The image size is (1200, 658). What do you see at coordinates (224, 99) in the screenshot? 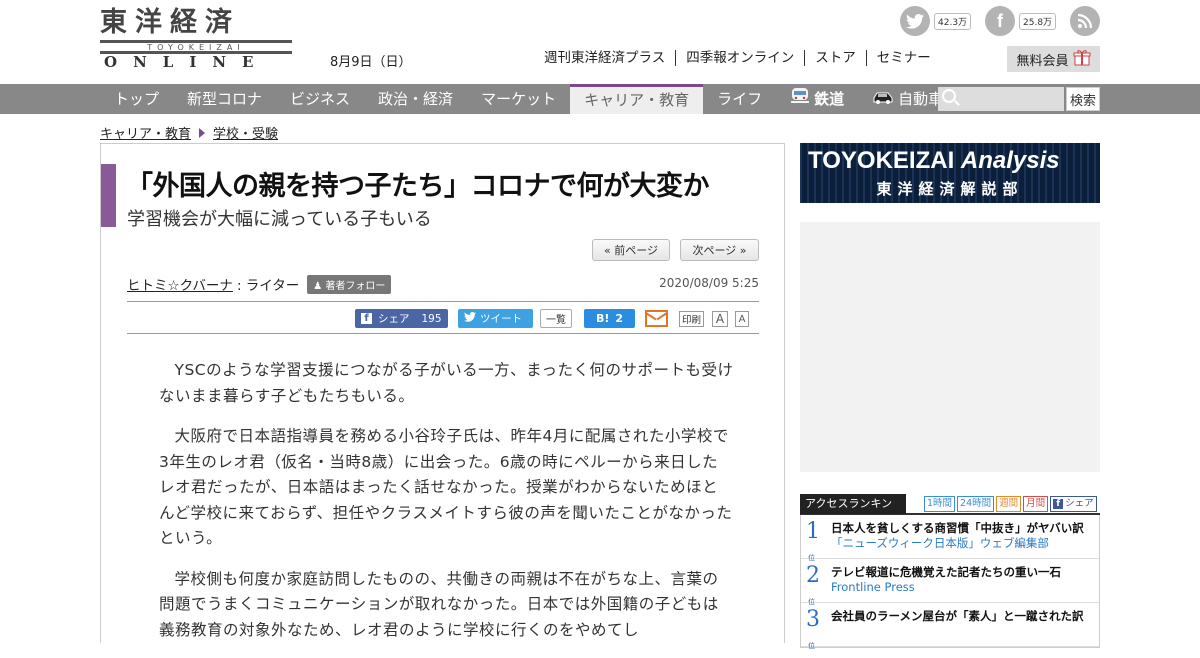
I see `nav-covid: 新型コロナ` at bounding box center [224, 99].